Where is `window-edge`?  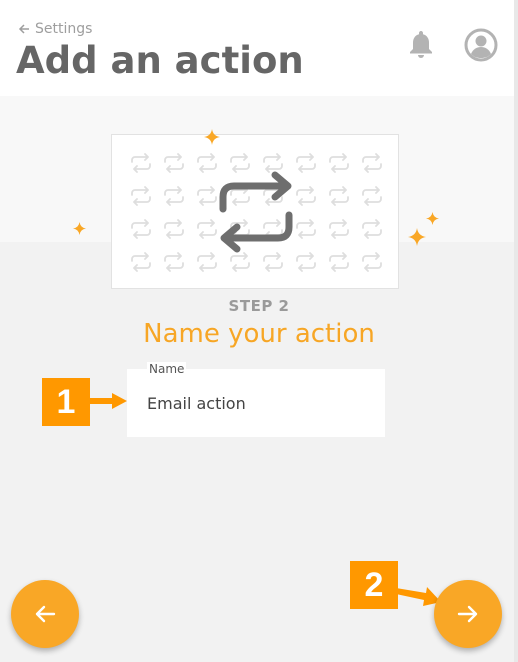
window-edge is located at coordinates (516, 331).